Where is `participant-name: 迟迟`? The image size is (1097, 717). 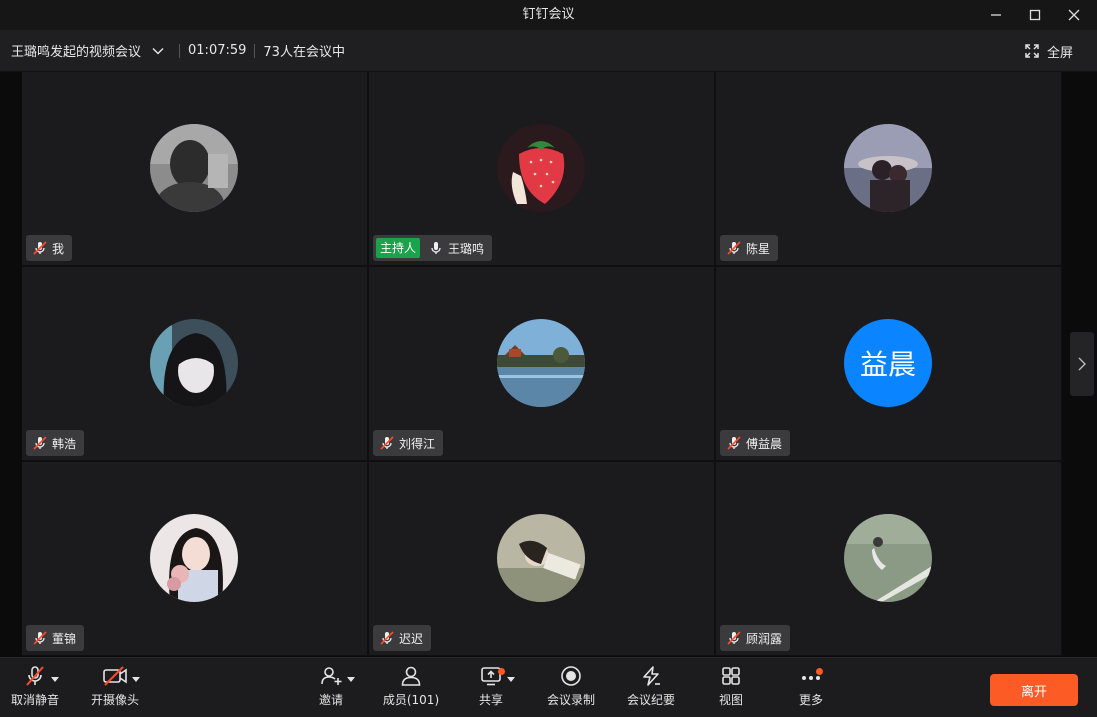
participant-name: 迟迟 is located at coordinates (411, 638).